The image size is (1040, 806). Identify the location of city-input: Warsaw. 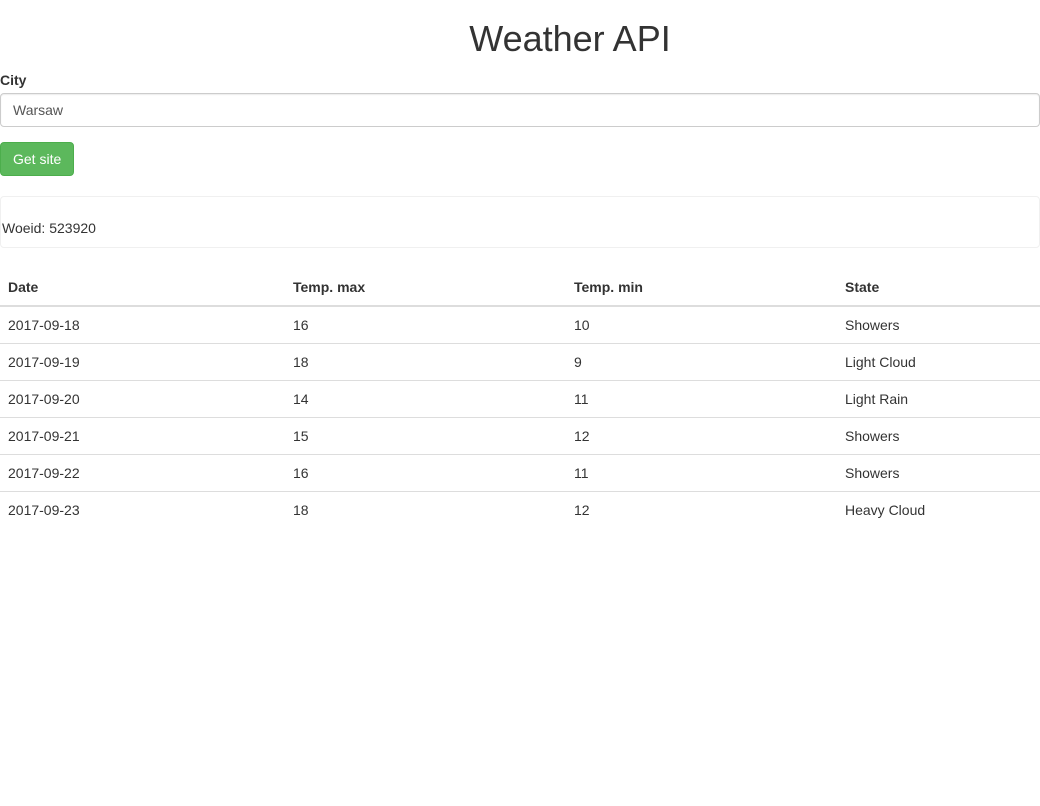
(520, 110).